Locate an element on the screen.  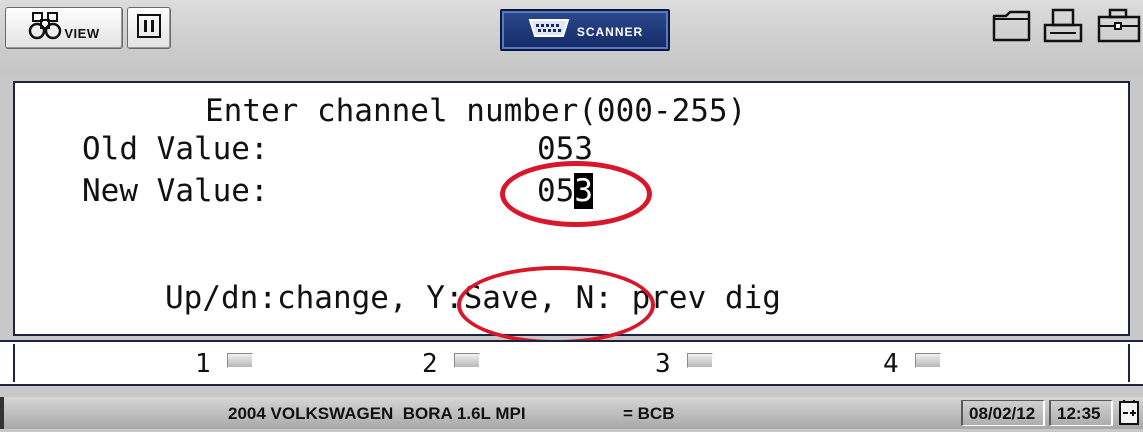
folder-icon is located at coordinates (1012, 28).